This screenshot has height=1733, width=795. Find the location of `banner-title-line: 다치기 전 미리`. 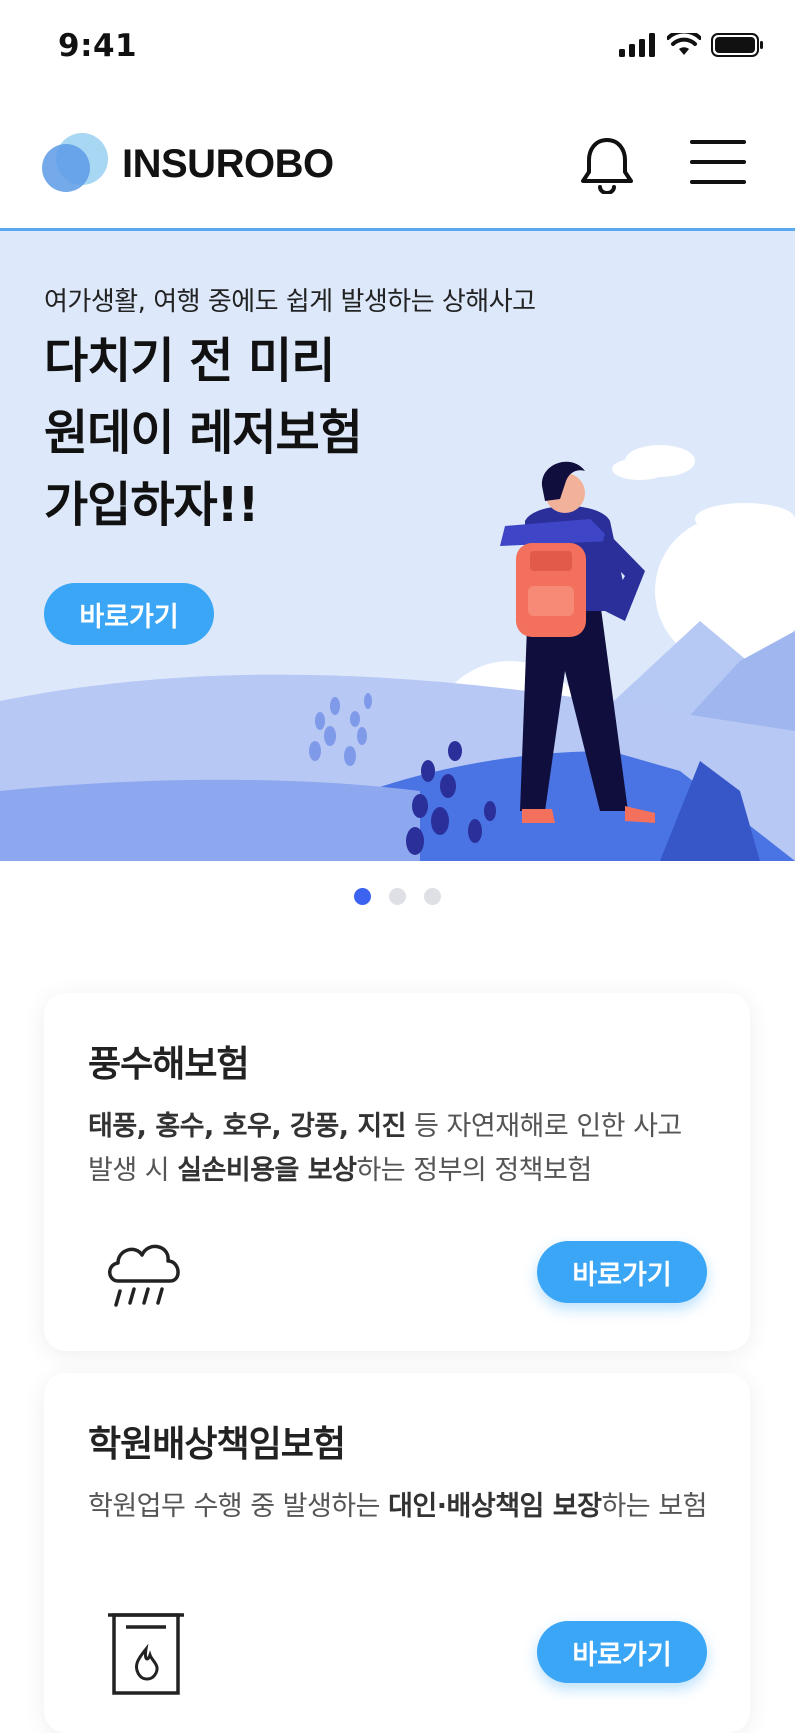

banner-title-line: 다치기 전 미리 is located at coordinates (189, 361).